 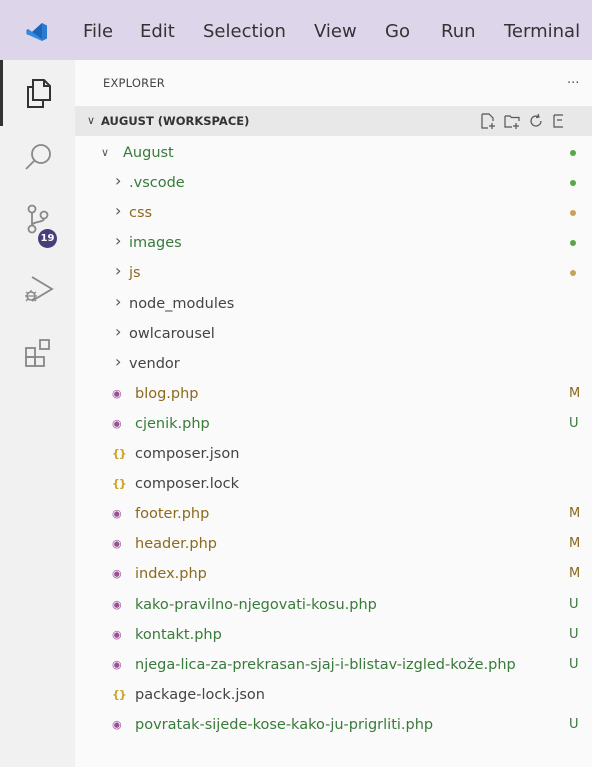 What do you see at coordinates (244, 32) in the screenshot?
I see `menu-selection: Selection` at bounding box center [244, 32].